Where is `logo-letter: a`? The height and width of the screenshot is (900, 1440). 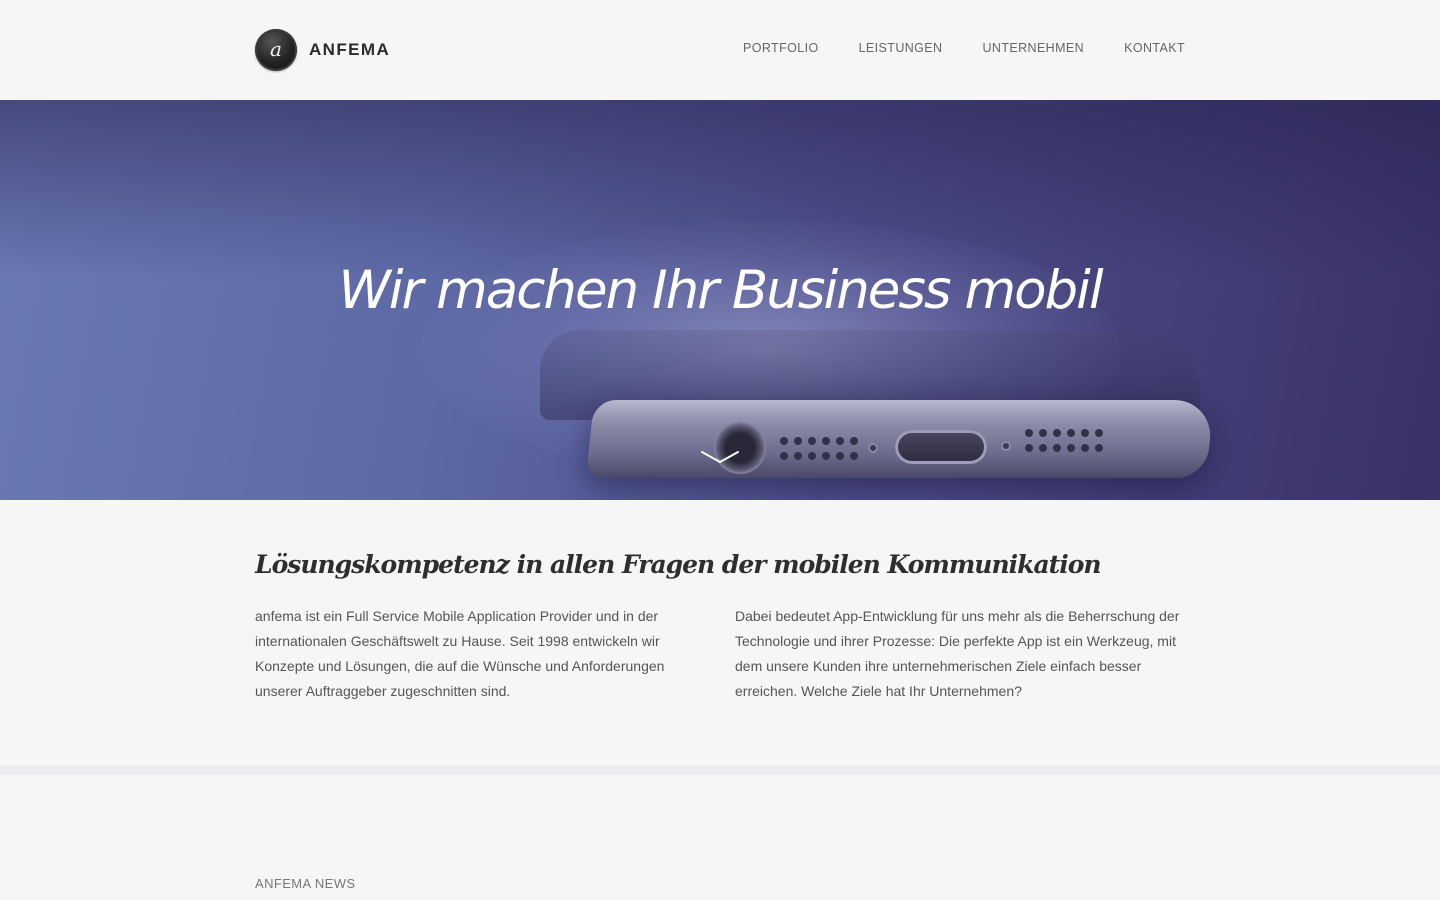
logo-letter: a is located at coordinates (276, 48).